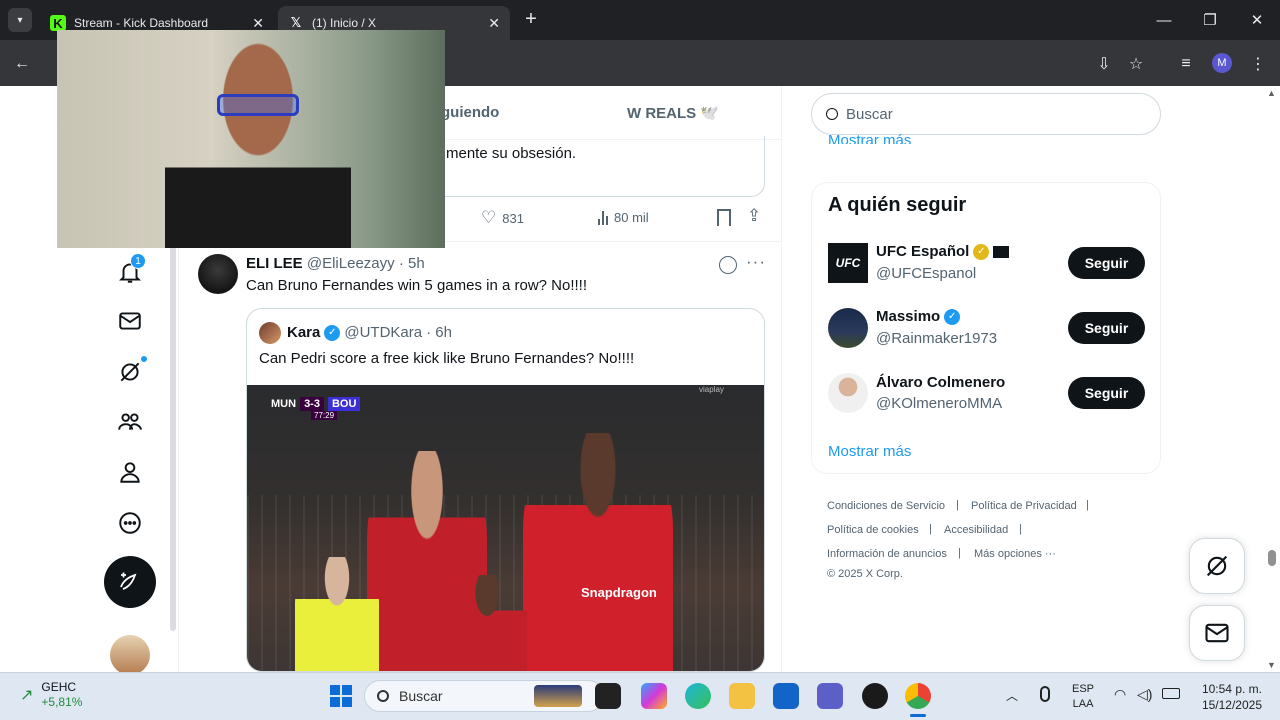  I want to click on account-avatar-ufc: UFC, so click(848, 263).